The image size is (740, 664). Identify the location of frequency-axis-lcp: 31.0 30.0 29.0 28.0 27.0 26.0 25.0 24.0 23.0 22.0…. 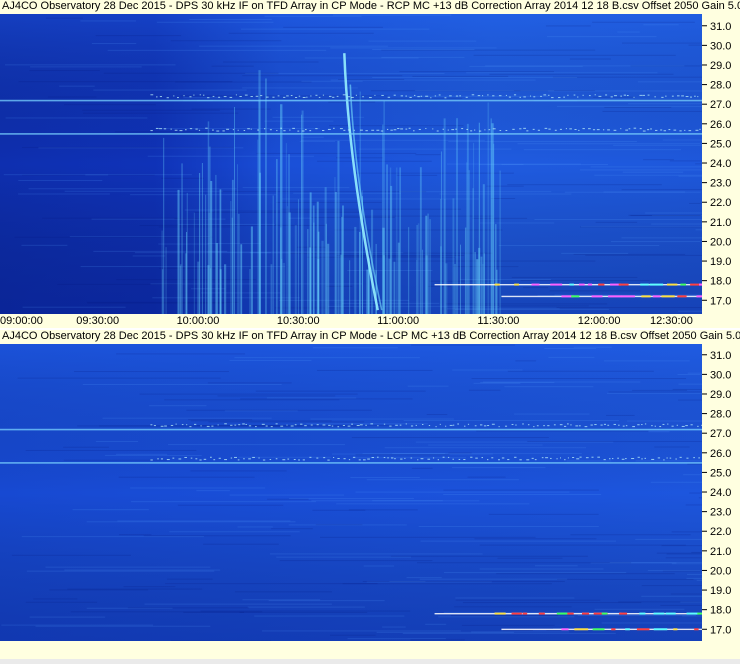
(721, 497).